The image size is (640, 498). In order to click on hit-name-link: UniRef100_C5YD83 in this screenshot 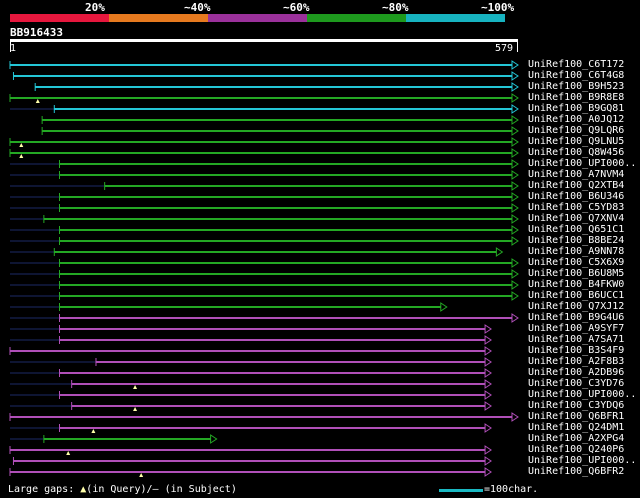, I will do `click(576, 207)`.